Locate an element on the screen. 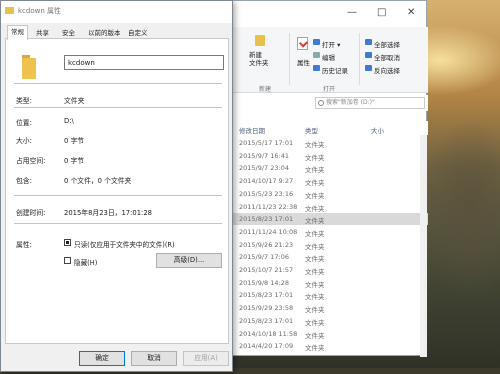  file-row: 2015/10/7 21:57 文件夹 is located at coordinates (327, 270).